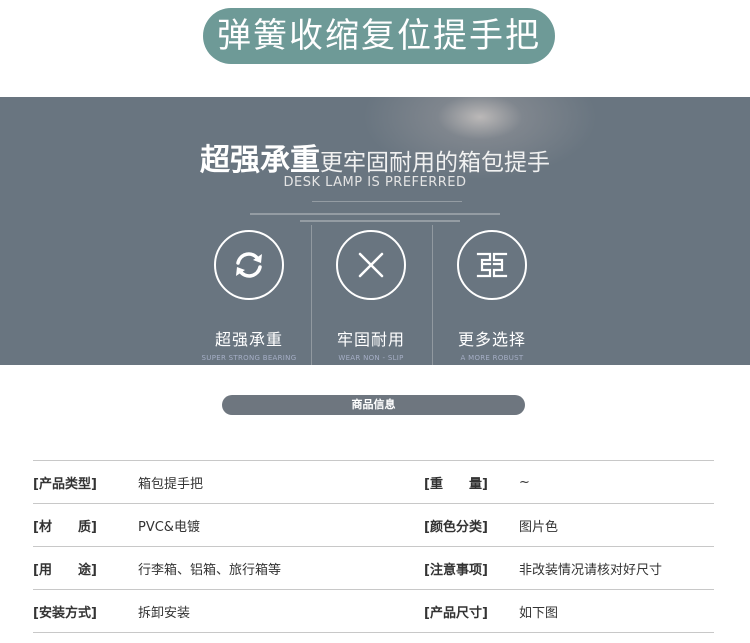 The width and height of the screenshot is (750, 643). What do you see at coordinates (492, 358) in the screenshot?
I see `feature-sublabel: A MORE ROBUST` at bounding box center [492, 358].